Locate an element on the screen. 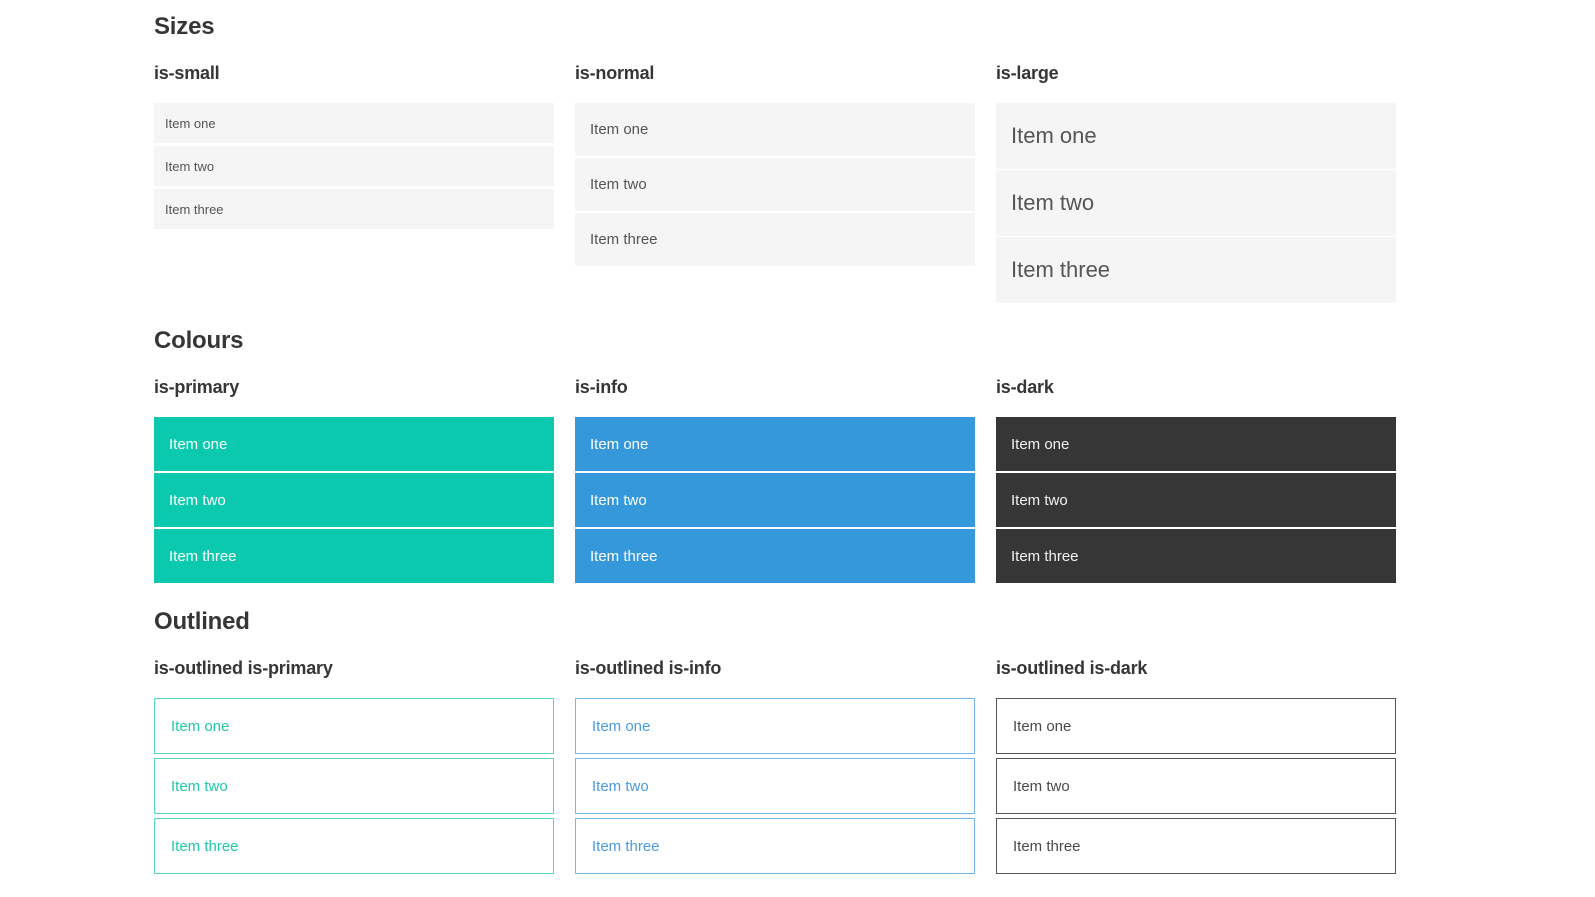  list-is-normal: Item one Item two Item three is located at coordinates (775, 185).